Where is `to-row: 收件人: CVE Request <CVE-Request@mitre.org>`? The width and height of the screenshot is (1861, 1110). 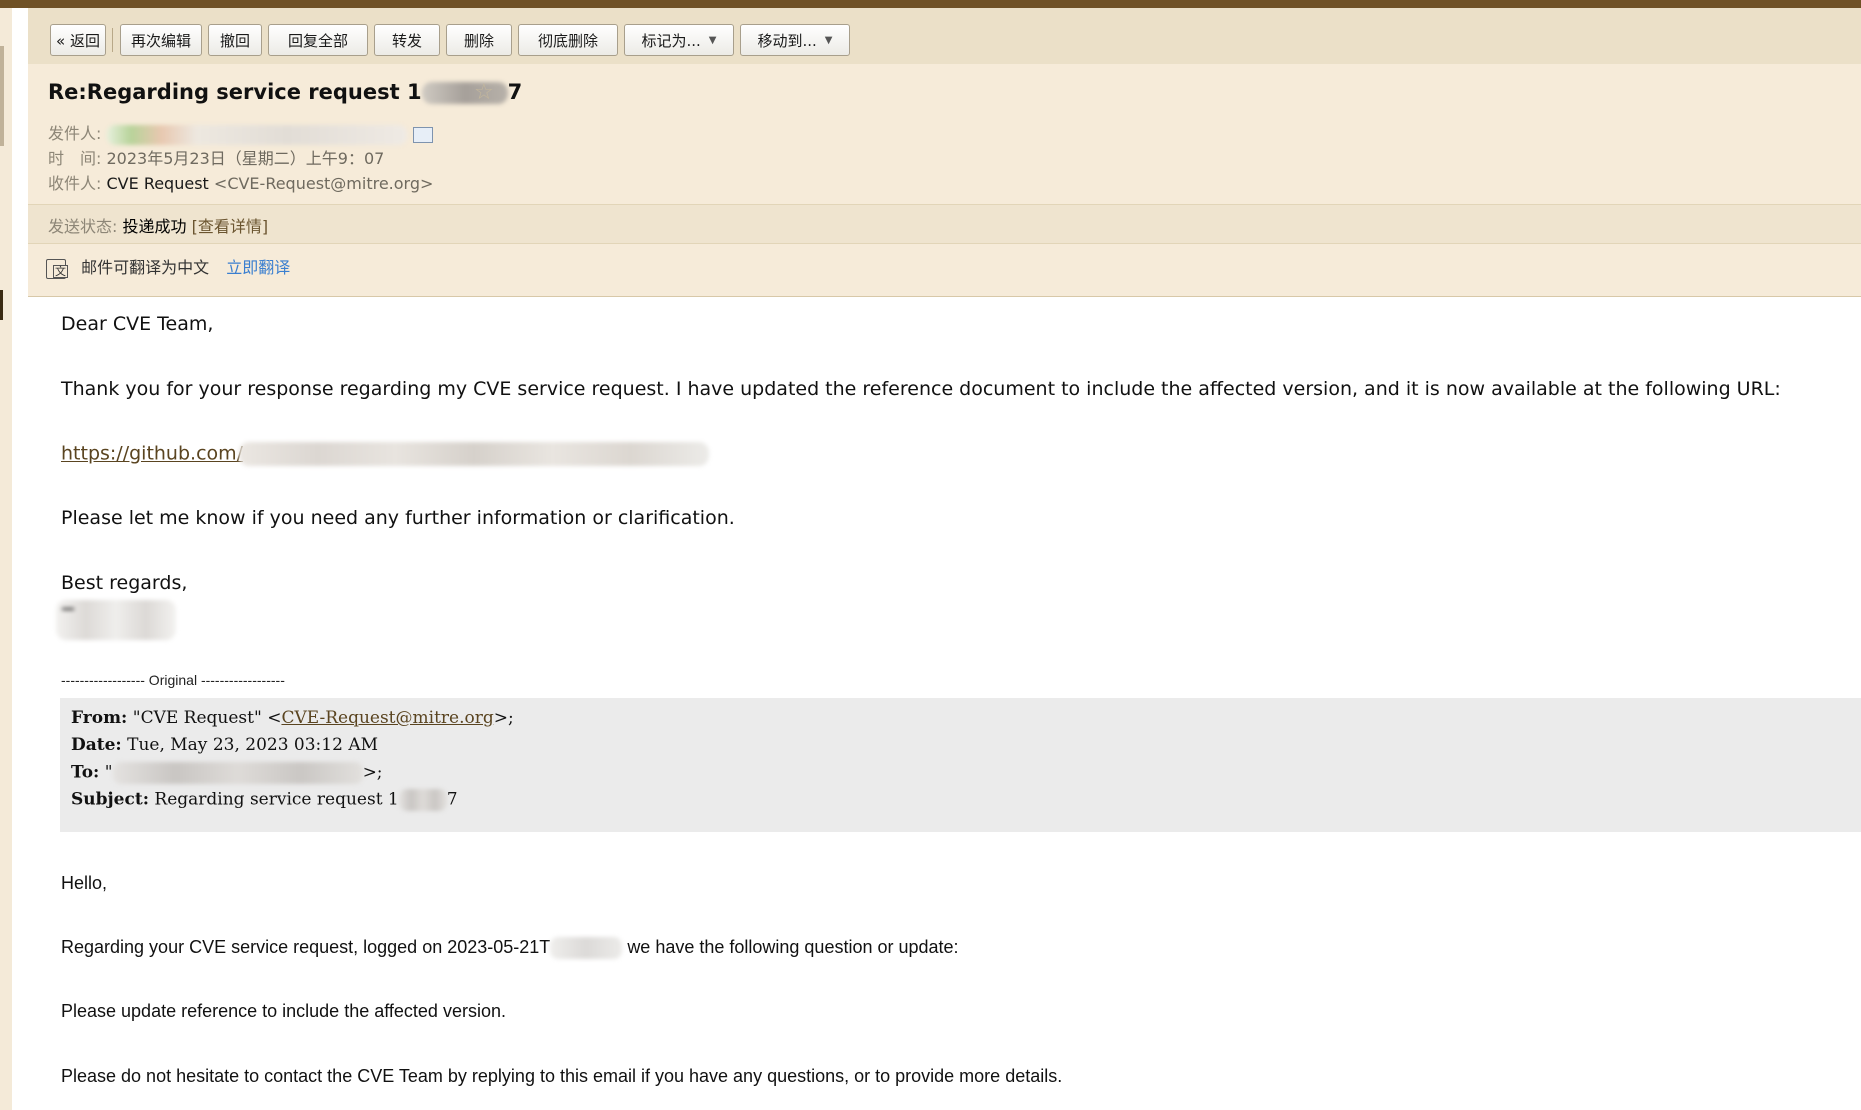
to-row: 收件人: CVE Request <CVE-Request@mitre.org> is located at coordinates (240, 182).